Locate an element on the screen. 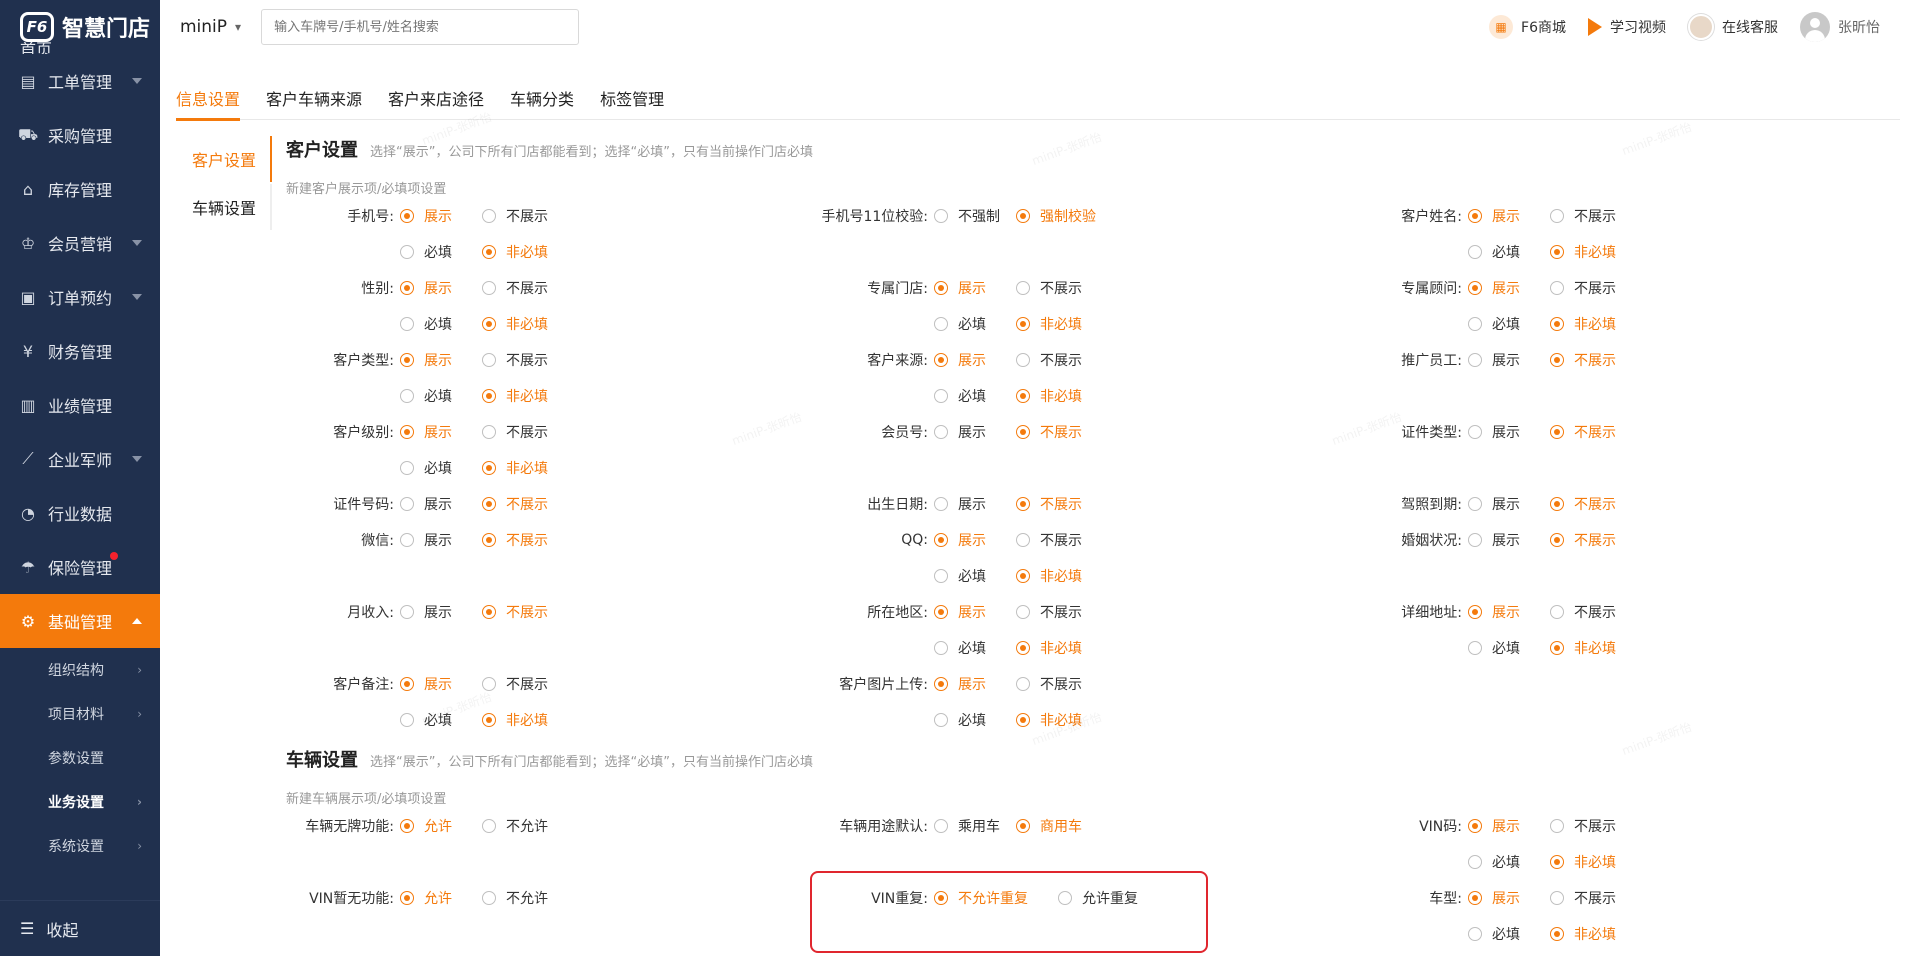  online-service-link: 在线客服 is located at coordinates (1733, 27).